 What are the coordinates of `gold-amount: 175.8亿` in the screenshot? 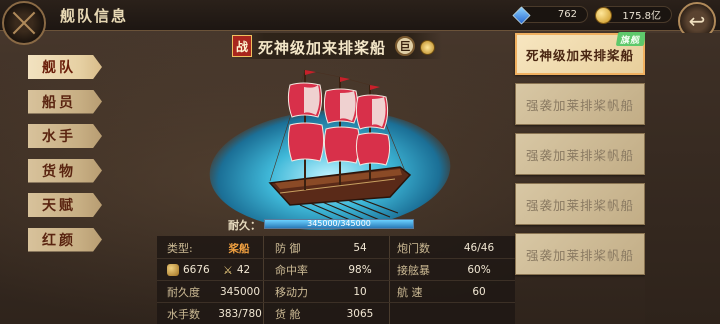 It's located at (641, 16).